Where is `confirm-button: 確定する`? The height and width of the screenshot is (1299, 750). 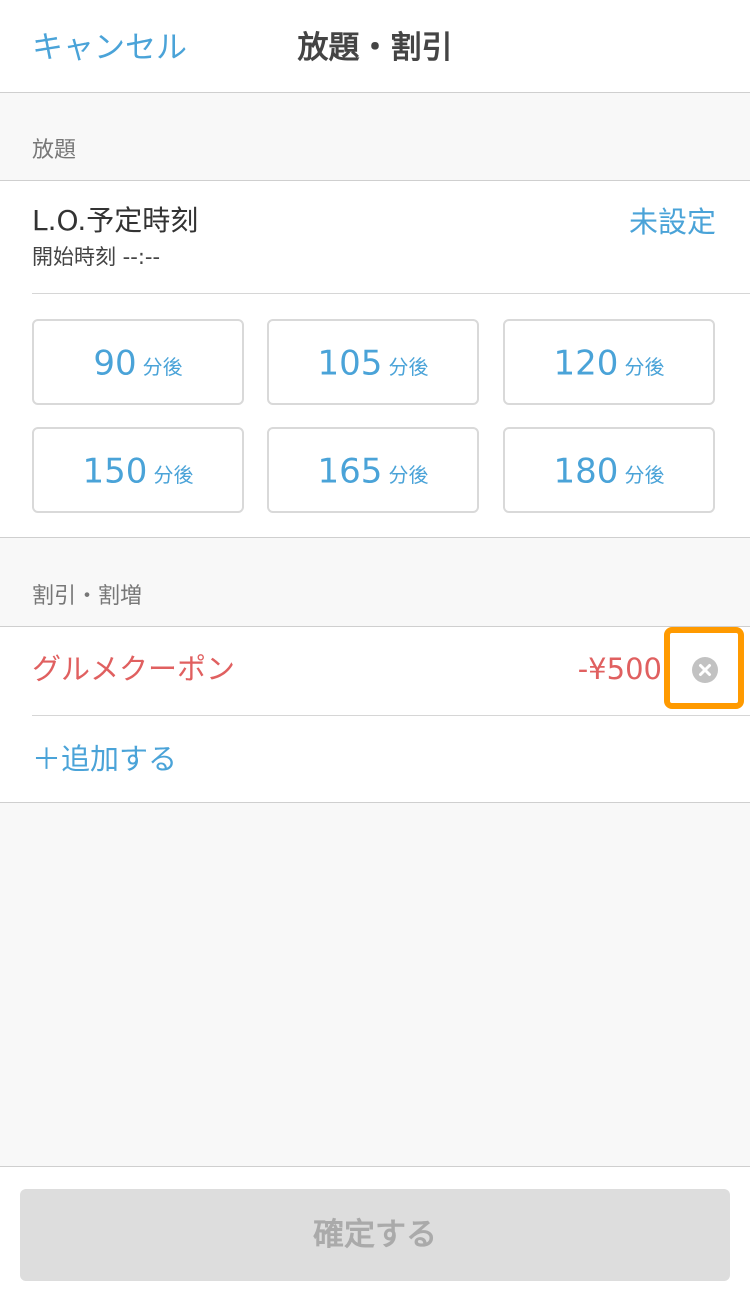
confirm-button: 確定する is located at coordinates (375, 1235).